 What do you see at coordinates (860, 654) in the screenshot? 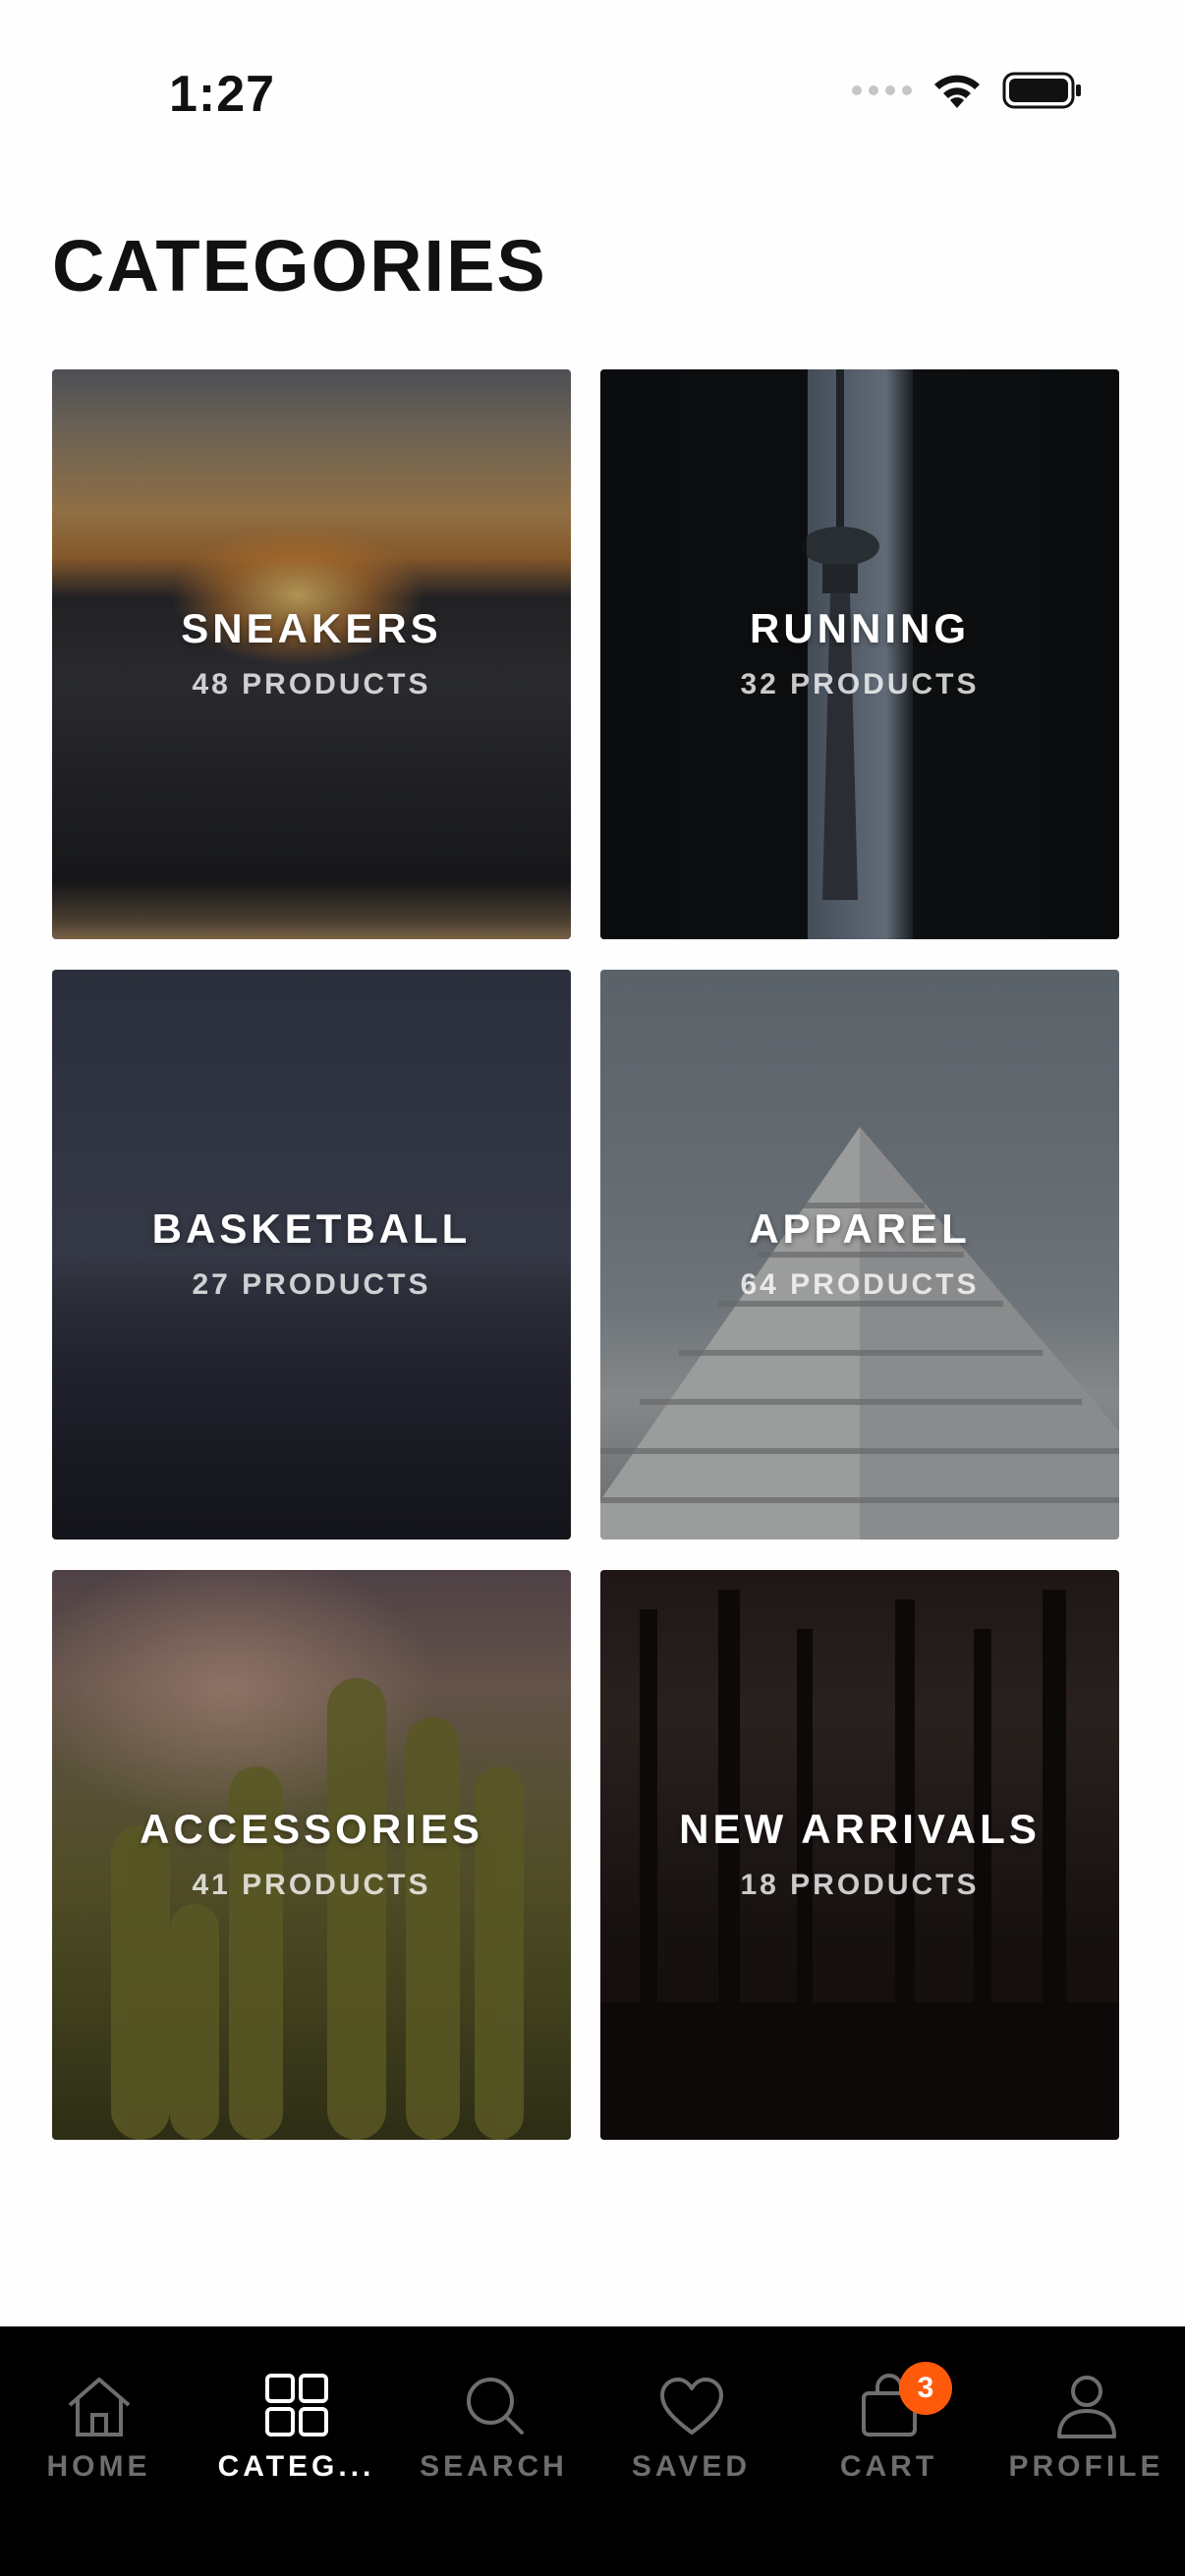
I see `category-card-running: RUNNING 32 PRODUCTS` at bounding box center [860, 654].